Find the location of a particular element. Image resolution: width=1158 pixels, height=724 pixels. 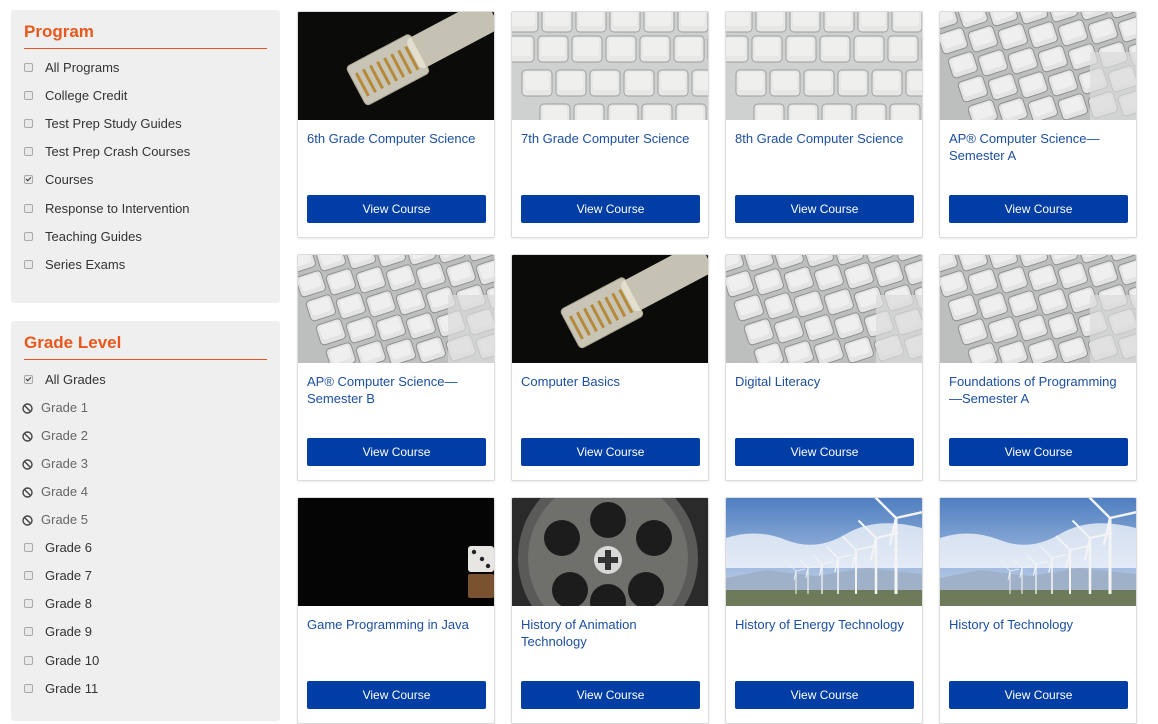

program-option-label: Teaching Guides is located at coordinates (93, 236).